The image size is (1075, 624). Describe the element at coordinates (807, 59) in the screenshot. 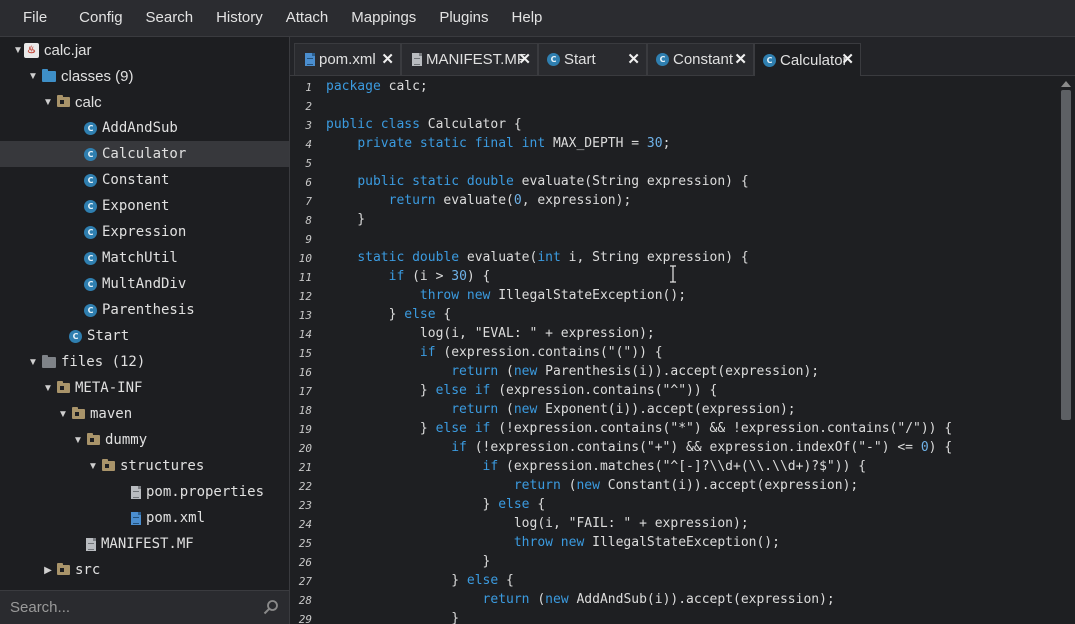

I see `tab-calculator: C Calculator ✕` at that location.